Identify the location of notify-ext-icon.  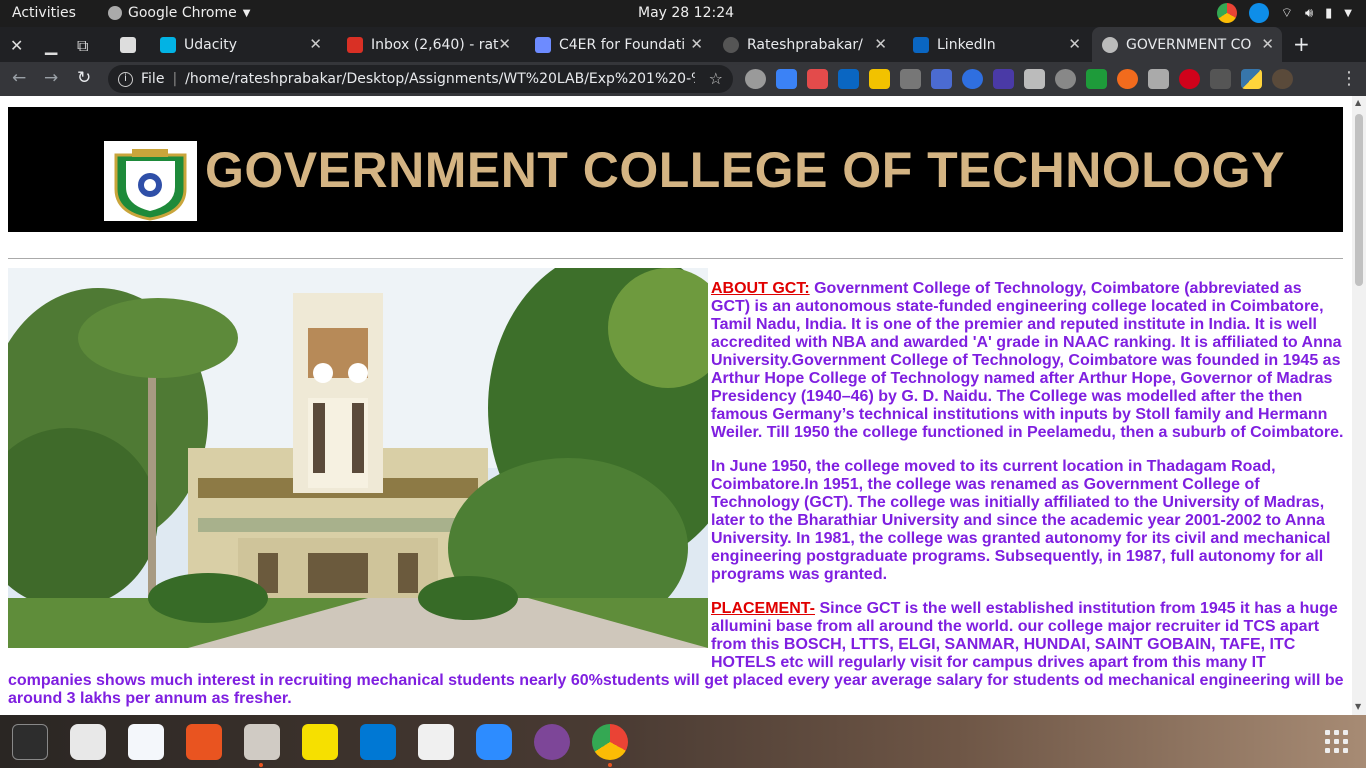
(817, 79).